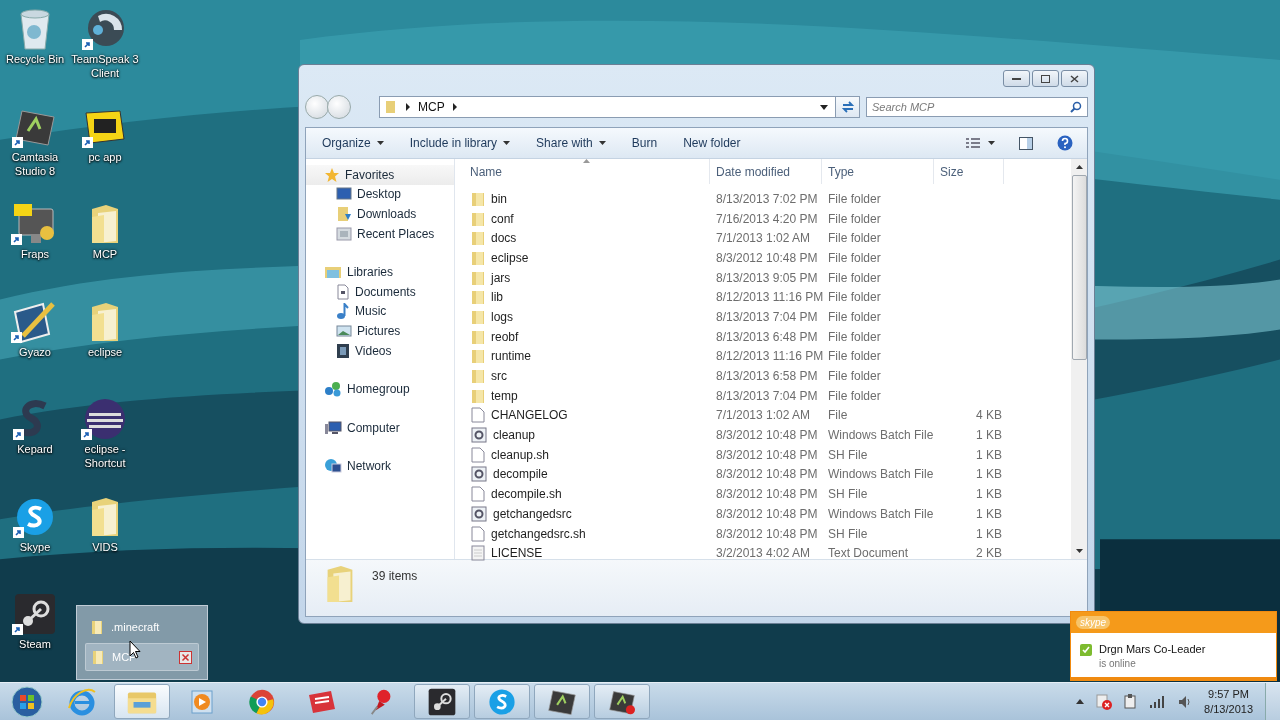  Describe the element at coordinates (502, 316) in the screenshot. I see `file-name: logs` at that location.